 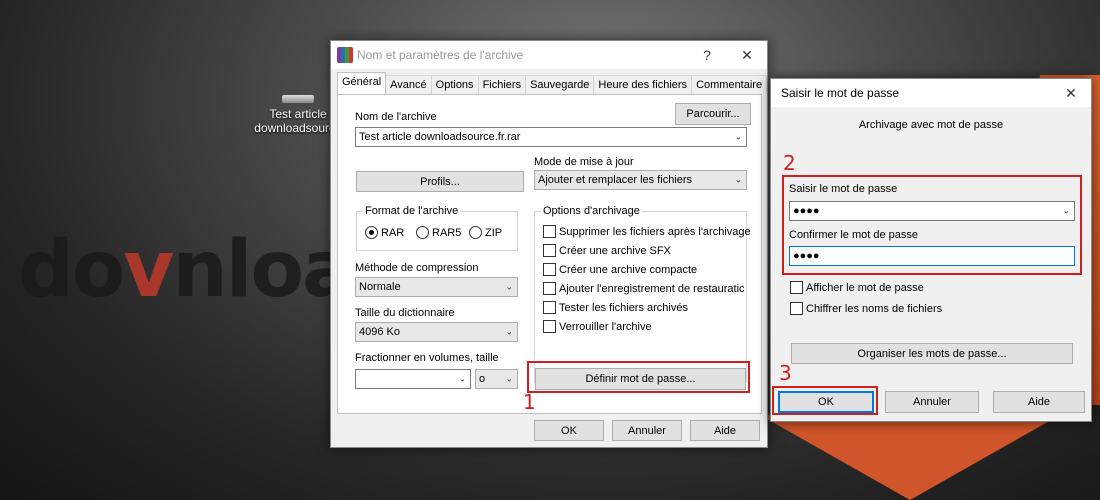 I want to click on password-cancel-button: Annuler, so click(x=932, y=402).